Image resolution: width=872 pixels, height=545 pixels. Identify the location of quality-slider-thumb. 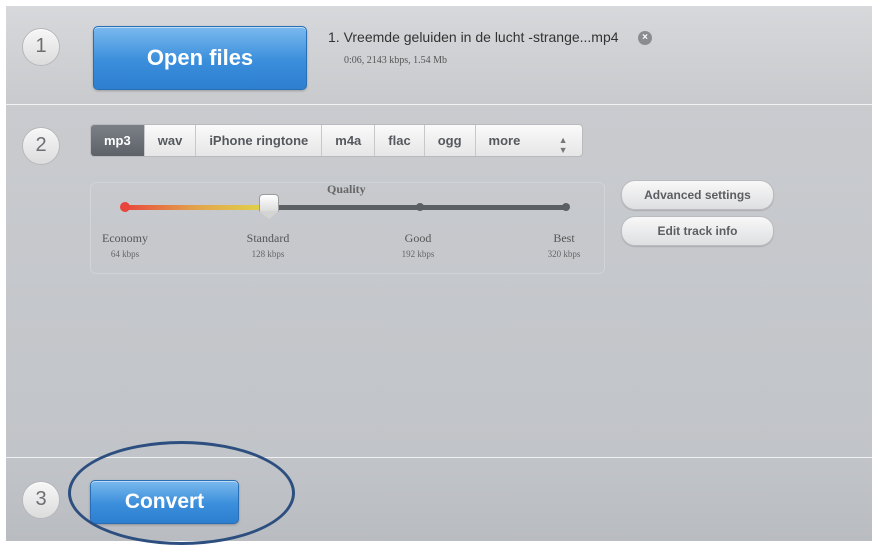
(269, 207).